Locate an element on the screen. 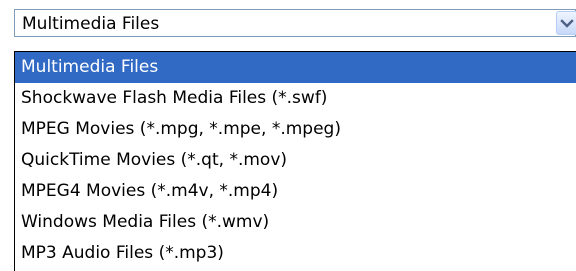  option-quicktime-movies: QuickTime Movies (*.qt, *.mov) is located at coordinates (295, 160).